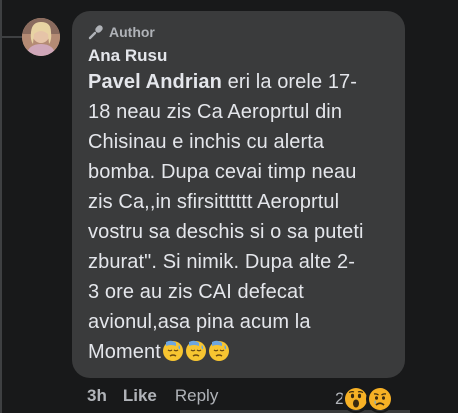 This screenshot has width=458, height=413. I want to click on author-badge: Author, so click(240, 32).